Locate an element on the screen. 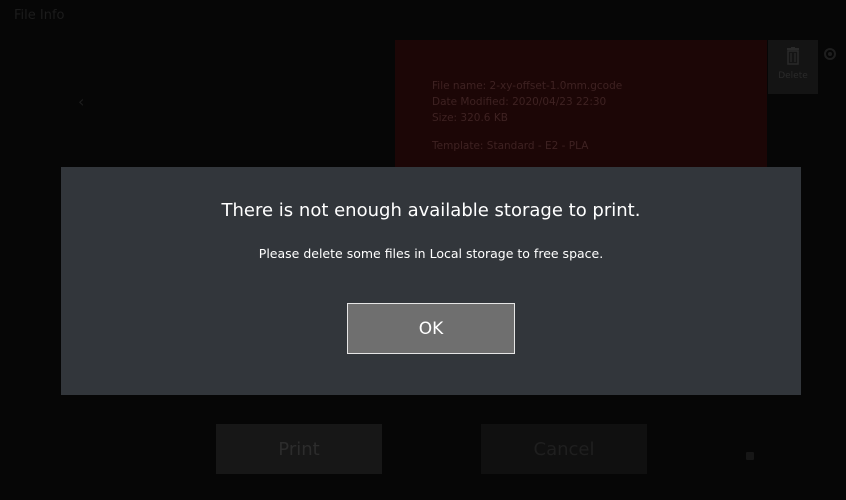 Image resolution: width=846 pixels, height=500 pixels. cancel-button: Cancel is located at coordinates (564, 449).